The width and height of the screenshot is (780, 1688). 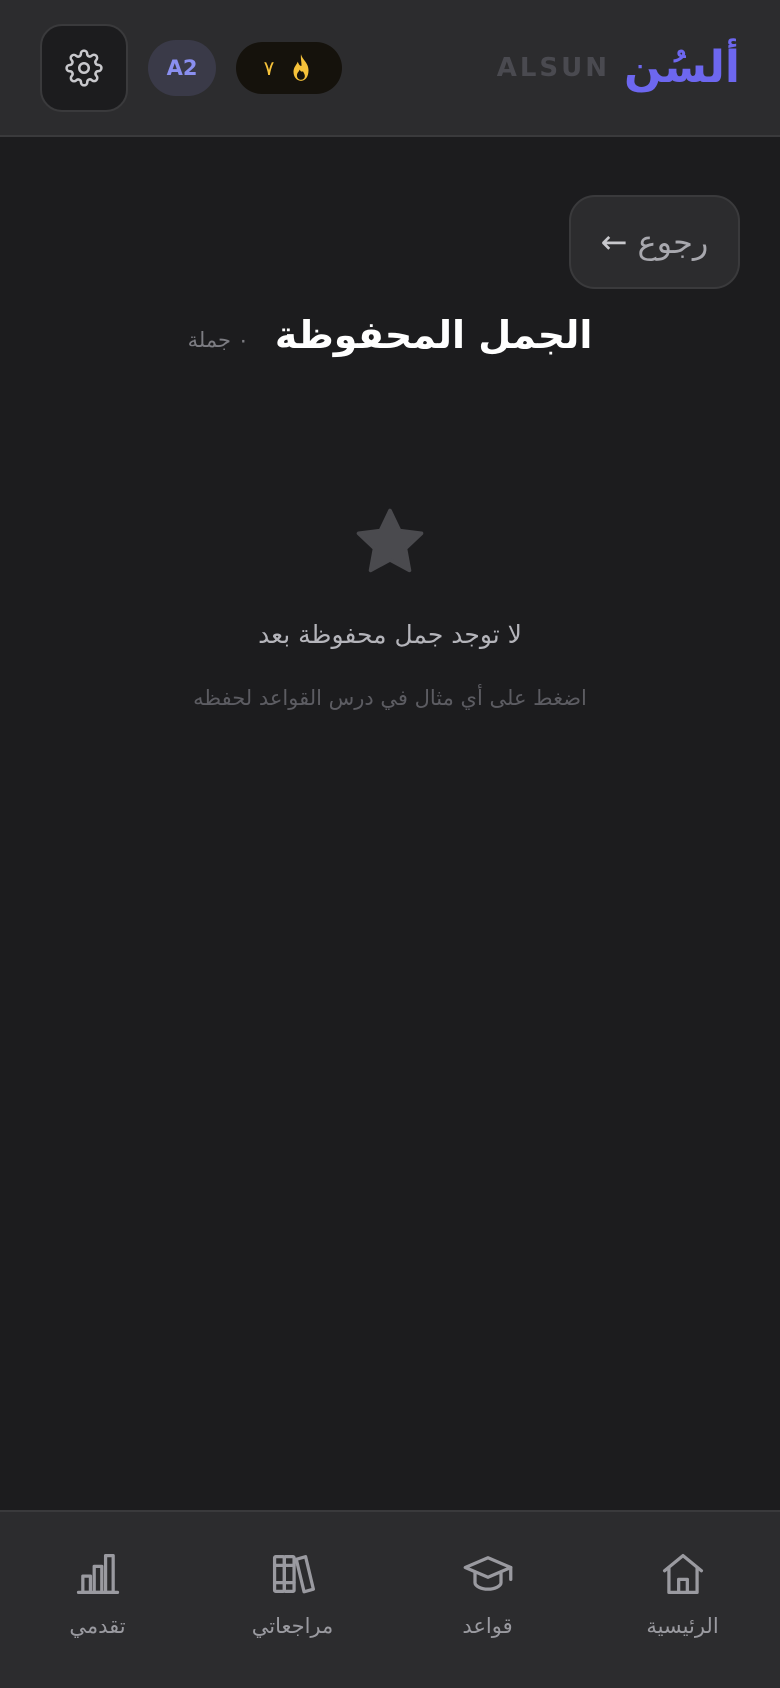 I want to click on page-header: الجمل المحفوظة ٠ جملة, so click(x=390, y=335).